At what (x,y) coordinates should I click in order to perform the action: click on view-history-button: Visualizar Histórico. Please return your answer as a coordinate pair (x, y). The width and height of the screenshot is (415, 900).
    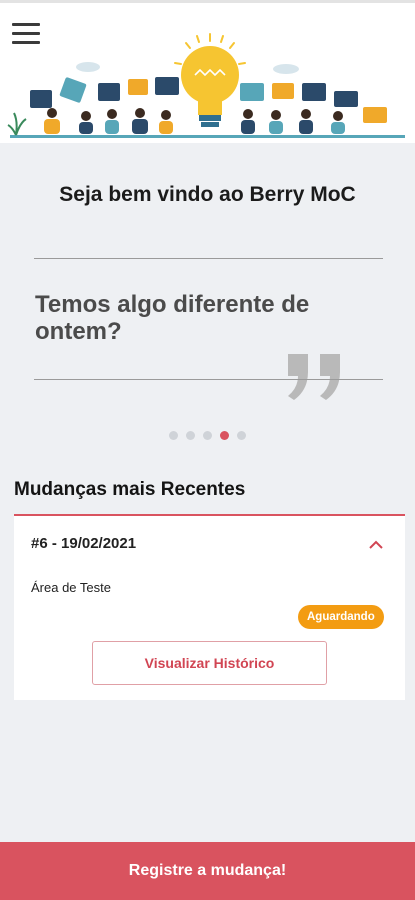
    Looking at the image, I should click on (209, 663).